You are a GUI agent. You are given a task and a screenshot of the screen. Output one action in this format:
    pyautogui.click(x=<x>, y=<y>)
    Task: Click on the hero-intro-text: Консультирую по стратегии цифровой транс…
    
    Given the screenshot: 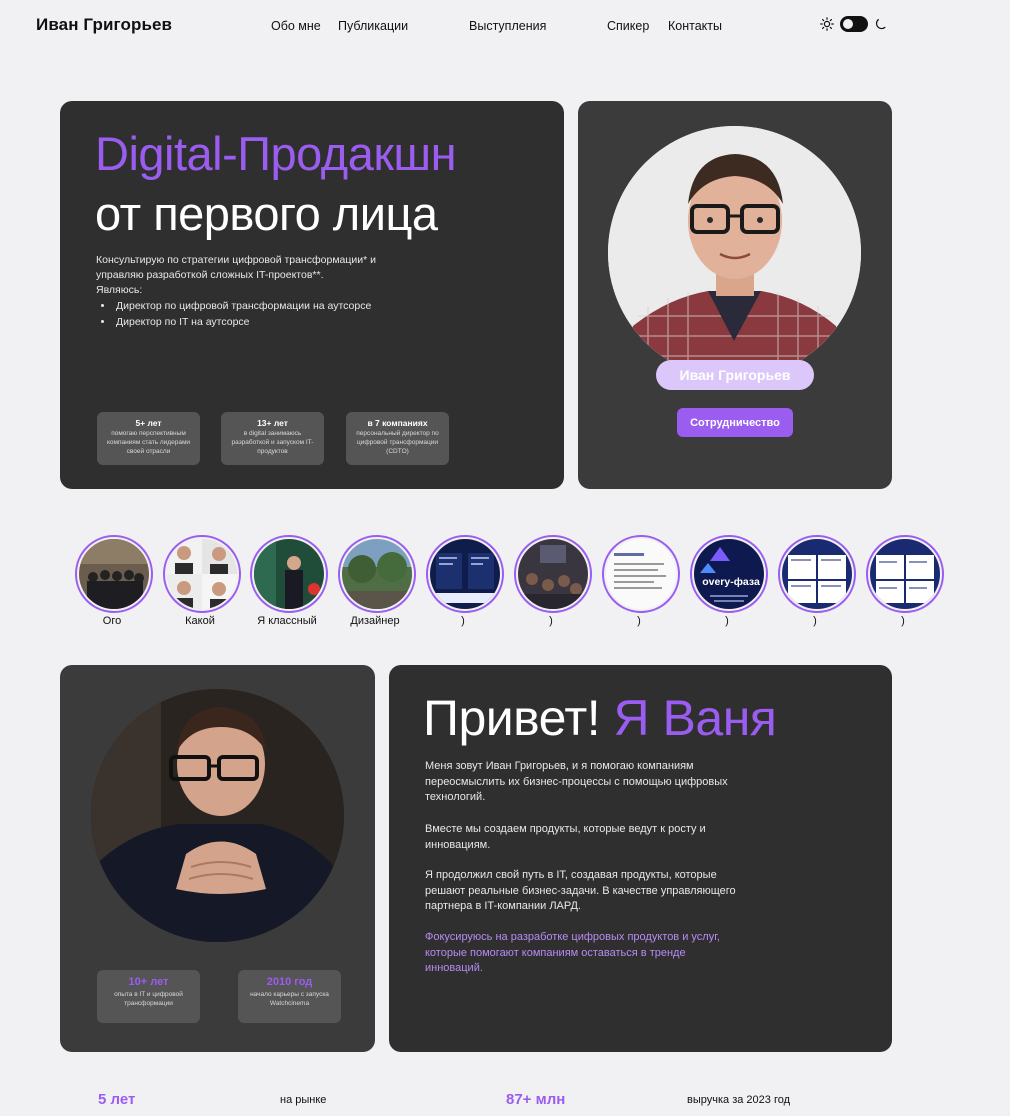 What is the action you would take?
    pyautogui.click(x=236, y=268)
    